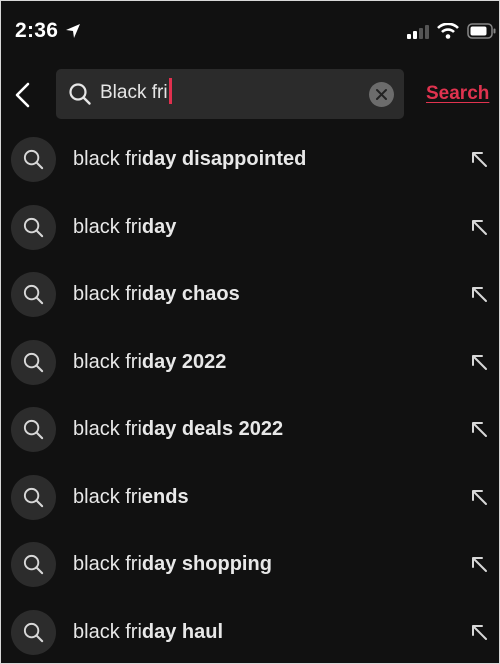 This screenshot has width=500, height=664. I want to click on suggestion-label: black friday deals 2022, so click(178, 429).